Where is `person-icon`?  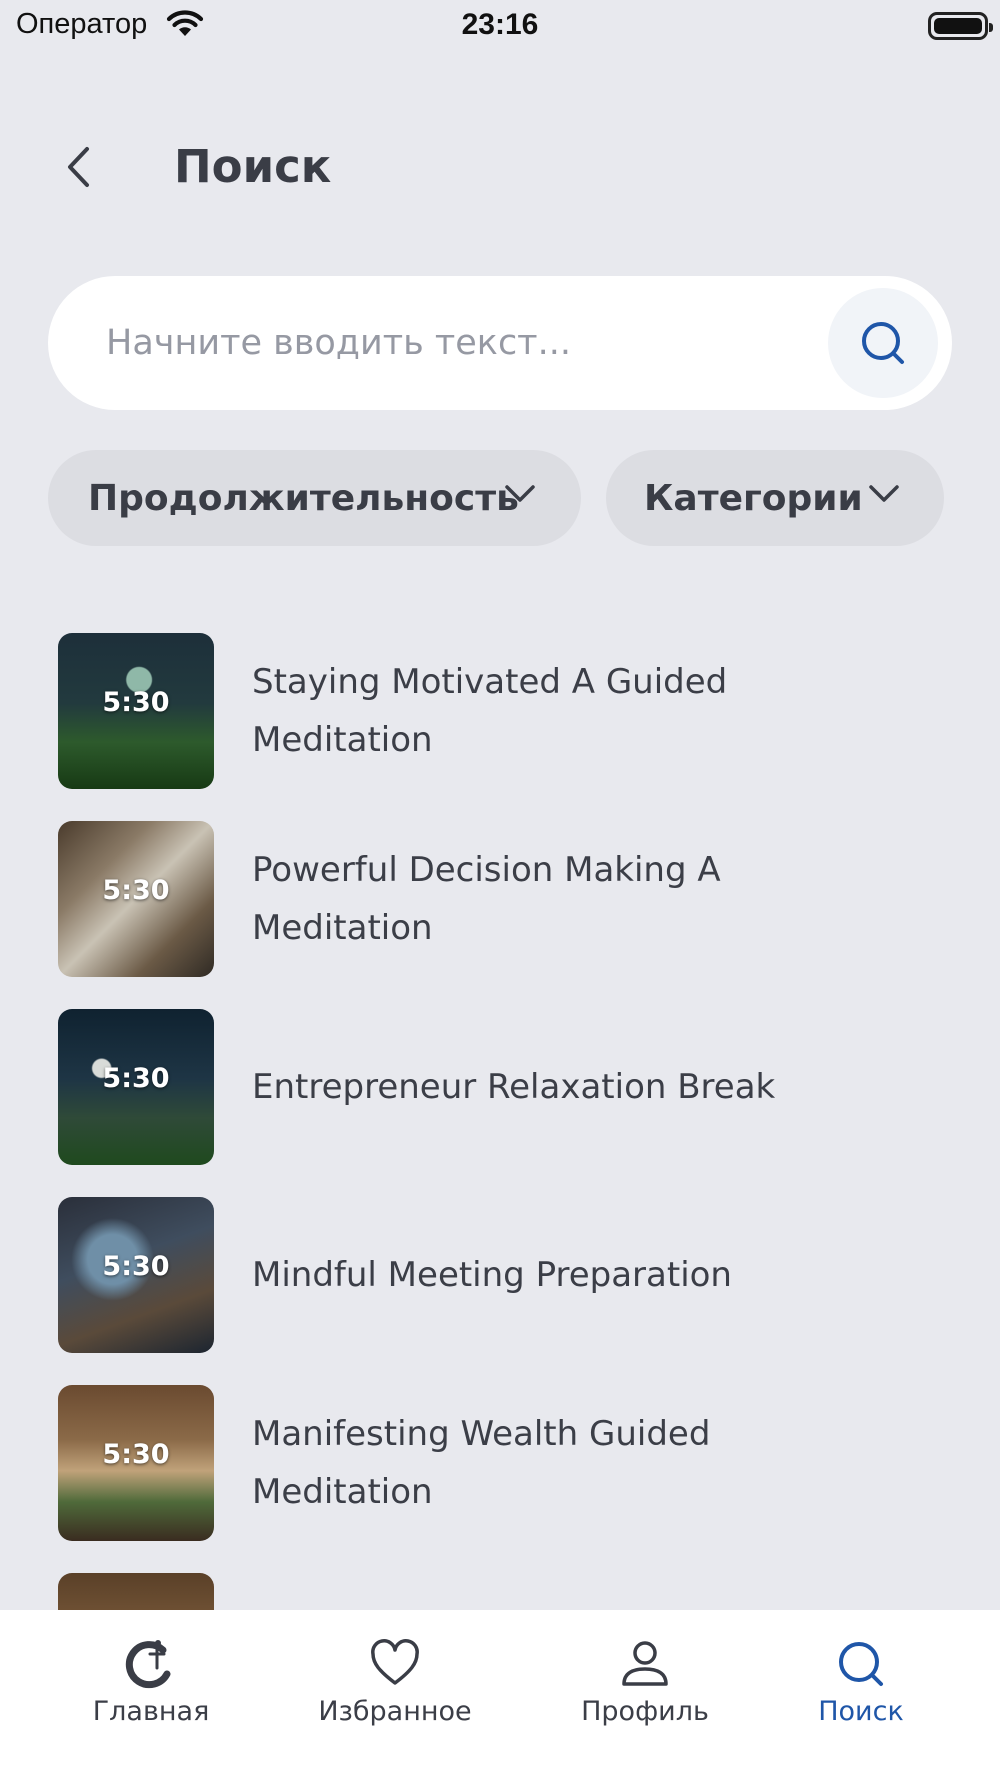 person-icon is located at coordinates (645, 1663).